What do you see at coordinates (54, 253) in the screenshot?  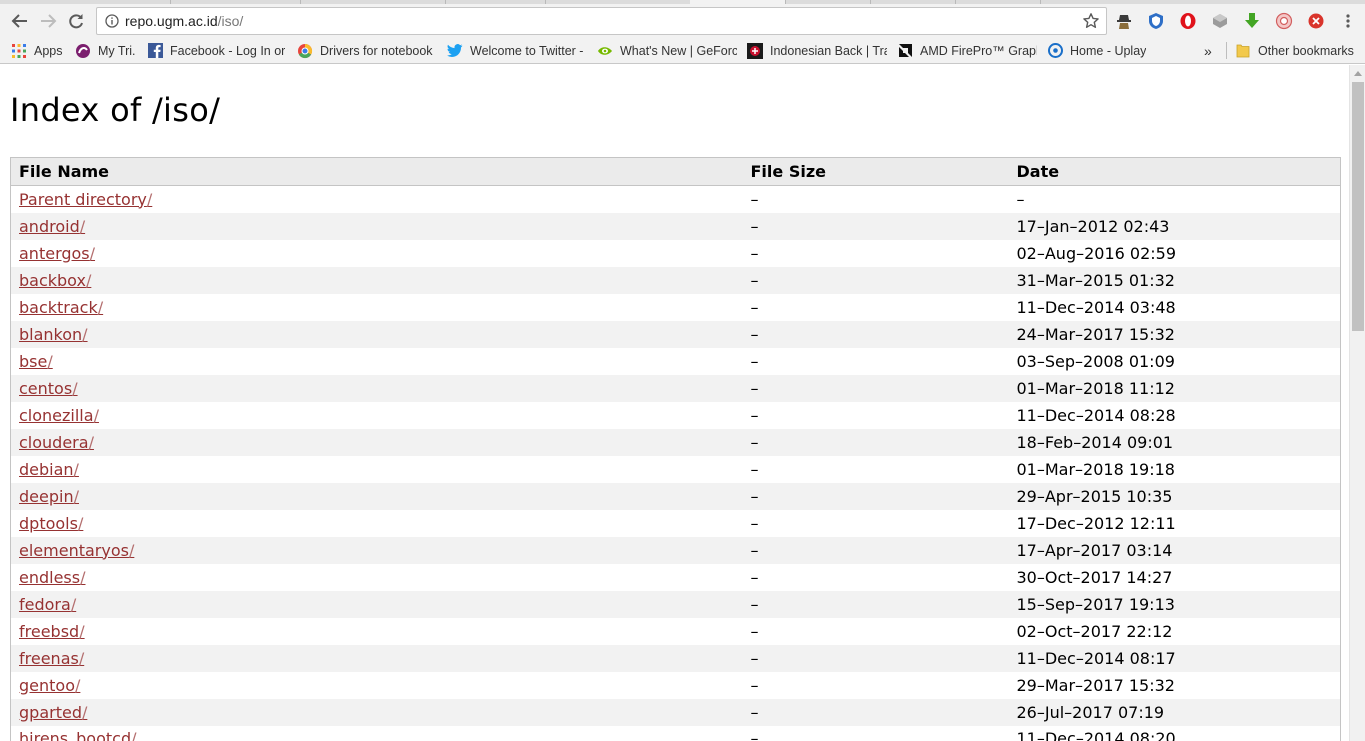 I see `directory-name: antergos` at bounding box center [54, 253].